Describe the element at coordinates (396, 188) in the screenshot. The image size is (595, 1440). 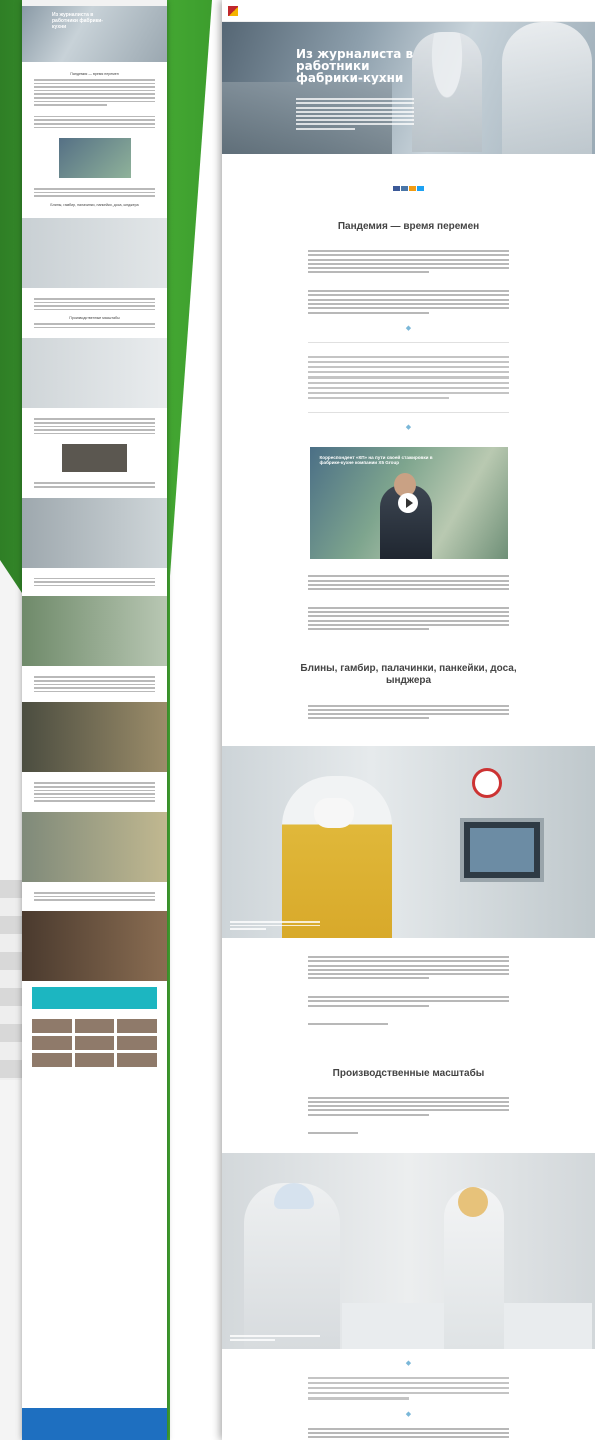
I see `facebook-share-icon` at that location.